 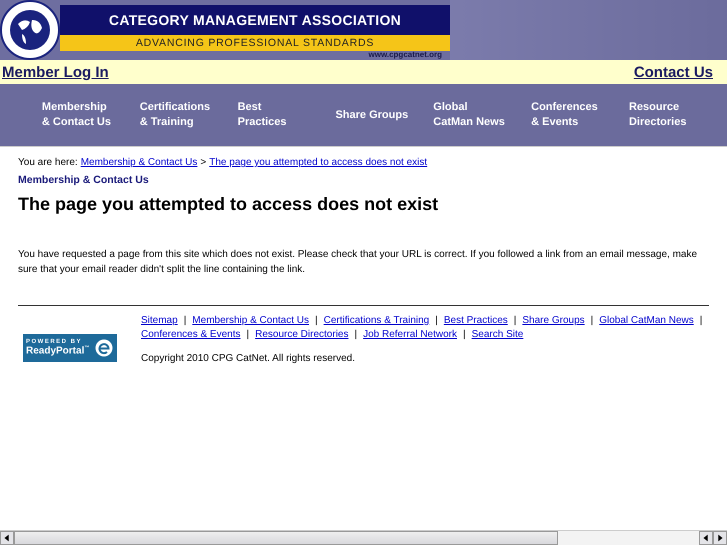 What do you see at coordinates (30, 30) in the screenshot?
I see `globe-logo-icon` at bounding box center [30, 30].